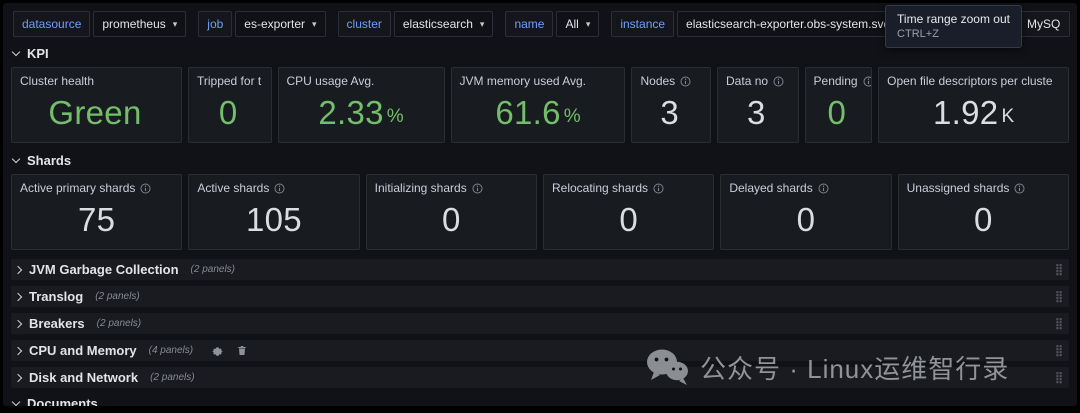 The width and height of the screenshot is (1080, 413). Describe the element at coordinates (671, 78) in the screenshot. I see `panel-title: Nodes` at that location.